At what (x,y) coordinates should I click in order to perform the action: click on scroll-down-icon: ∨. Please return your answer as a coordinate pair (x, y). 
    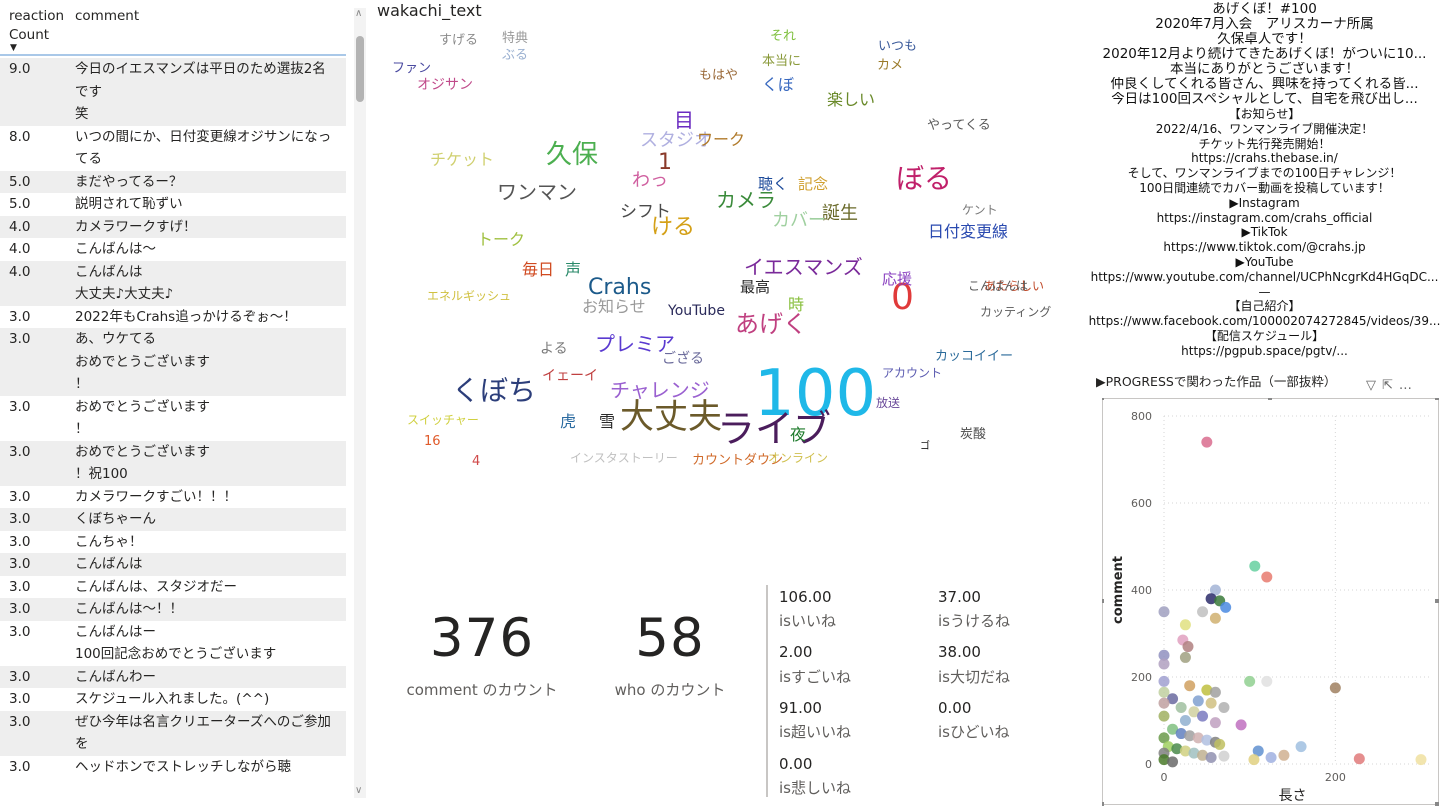
    Looking at the image, I should click on (358, 790).